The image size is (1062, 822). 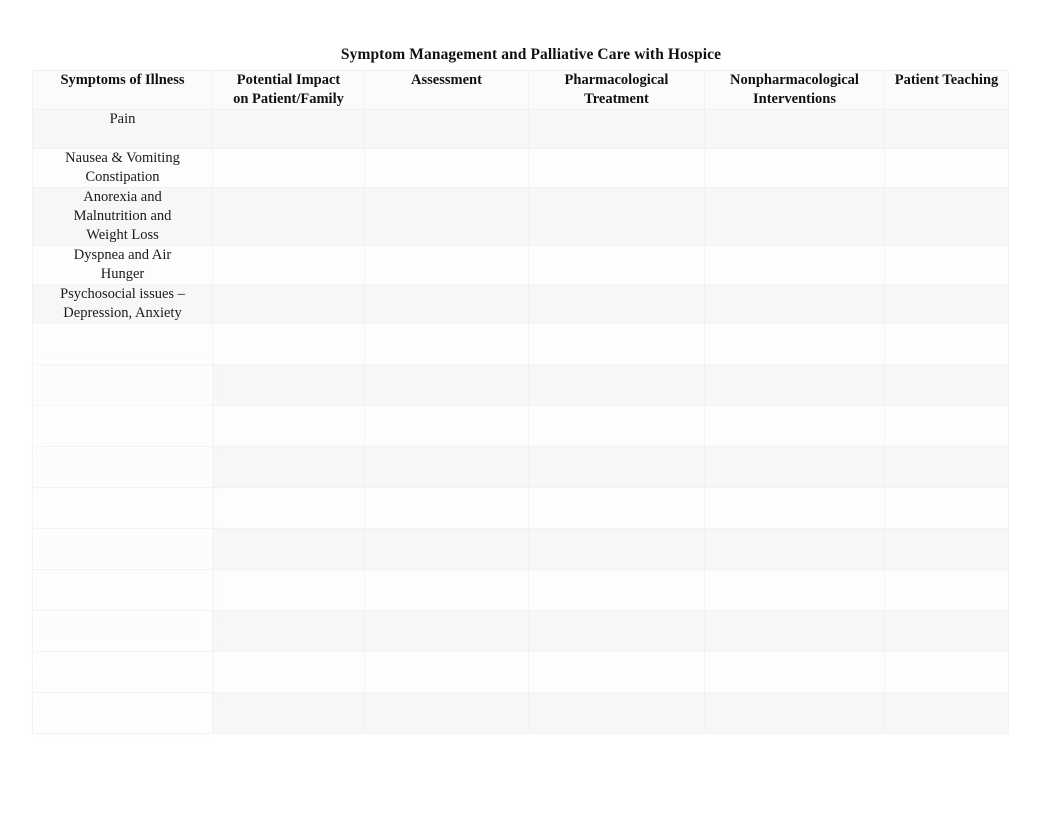 I want to click on symptom-cell: Dyspnea and Air Hunger, so click(x=122, y=265).